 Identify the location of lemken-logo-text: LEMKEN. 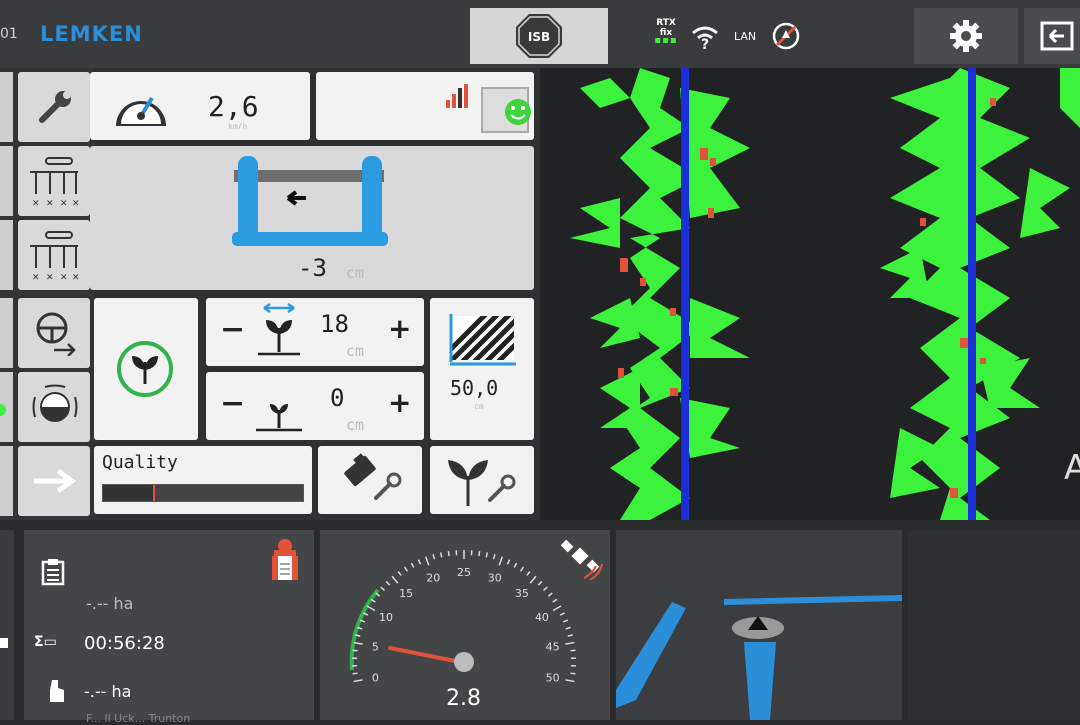
(91, 34).